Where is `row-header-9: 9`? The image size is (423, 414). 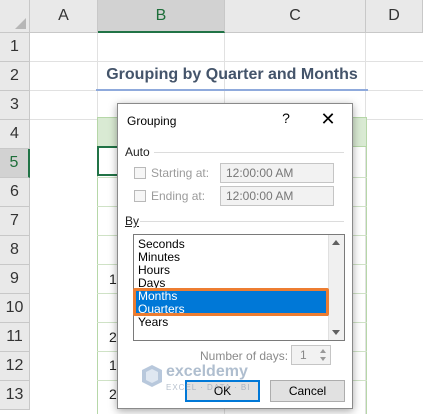
row-header-9: 9 is located at coordinates (15, 279).